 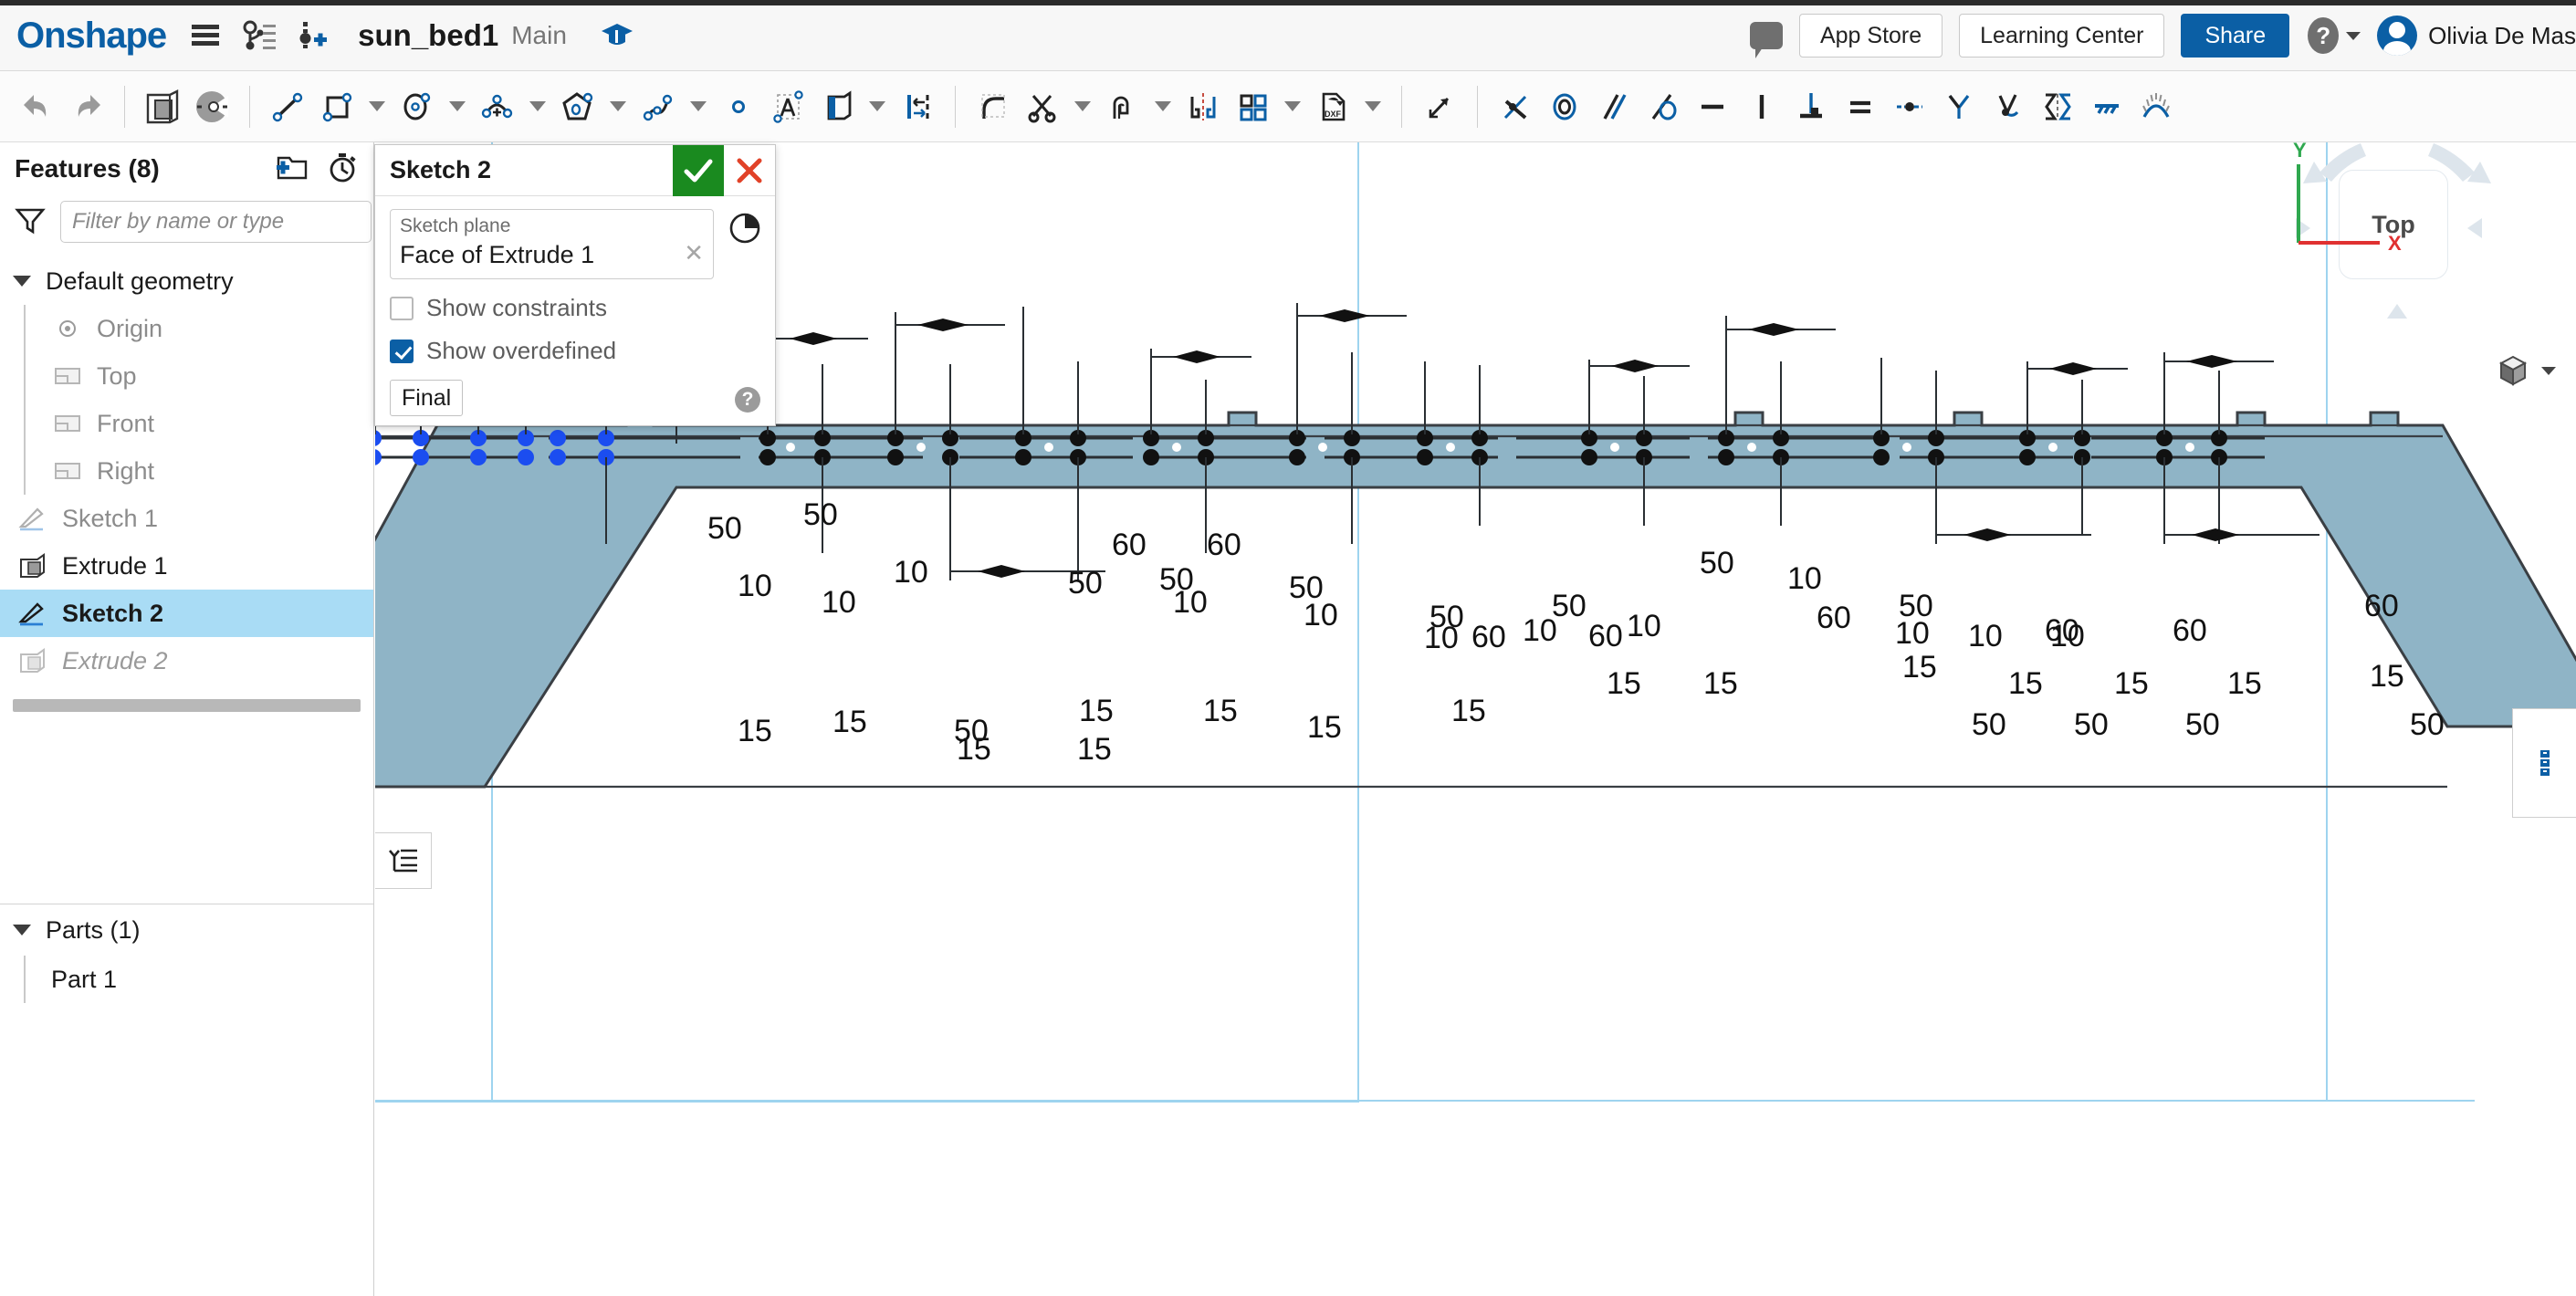 What do you see at coordinates (2544, 763) in the screenshot?
I see `panel-toggle-icon` at bounding box center [2544, 763].